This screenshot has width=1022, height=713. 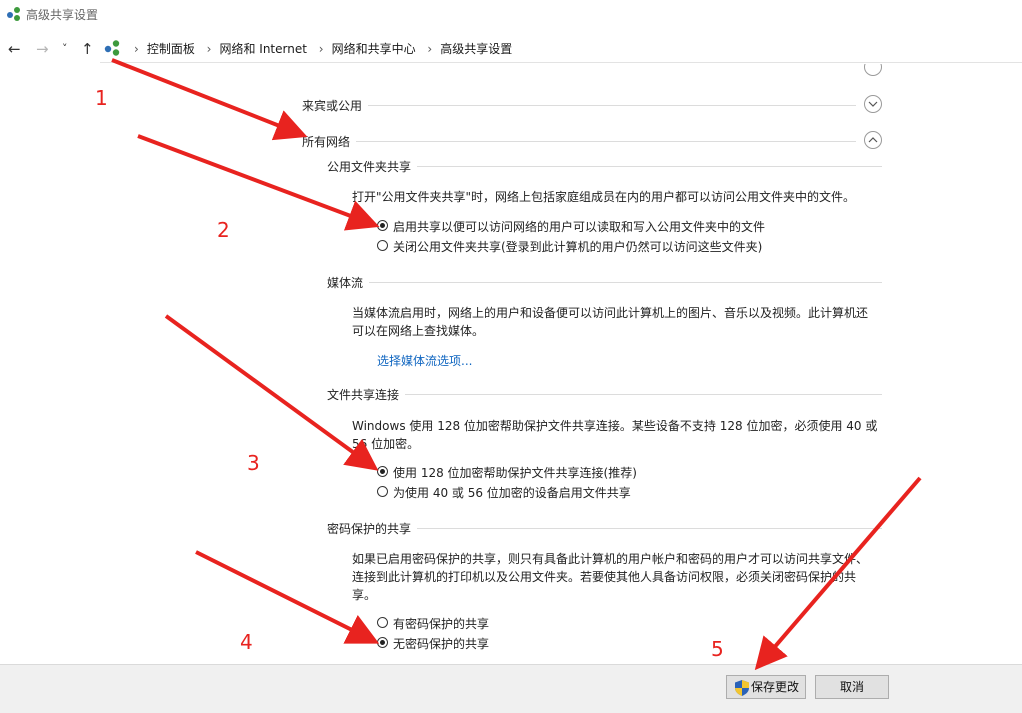 What do you see at coordinates (742, 688) in the screenshot?
I see `uac-shield-icon` at bounding box center [742, 688].